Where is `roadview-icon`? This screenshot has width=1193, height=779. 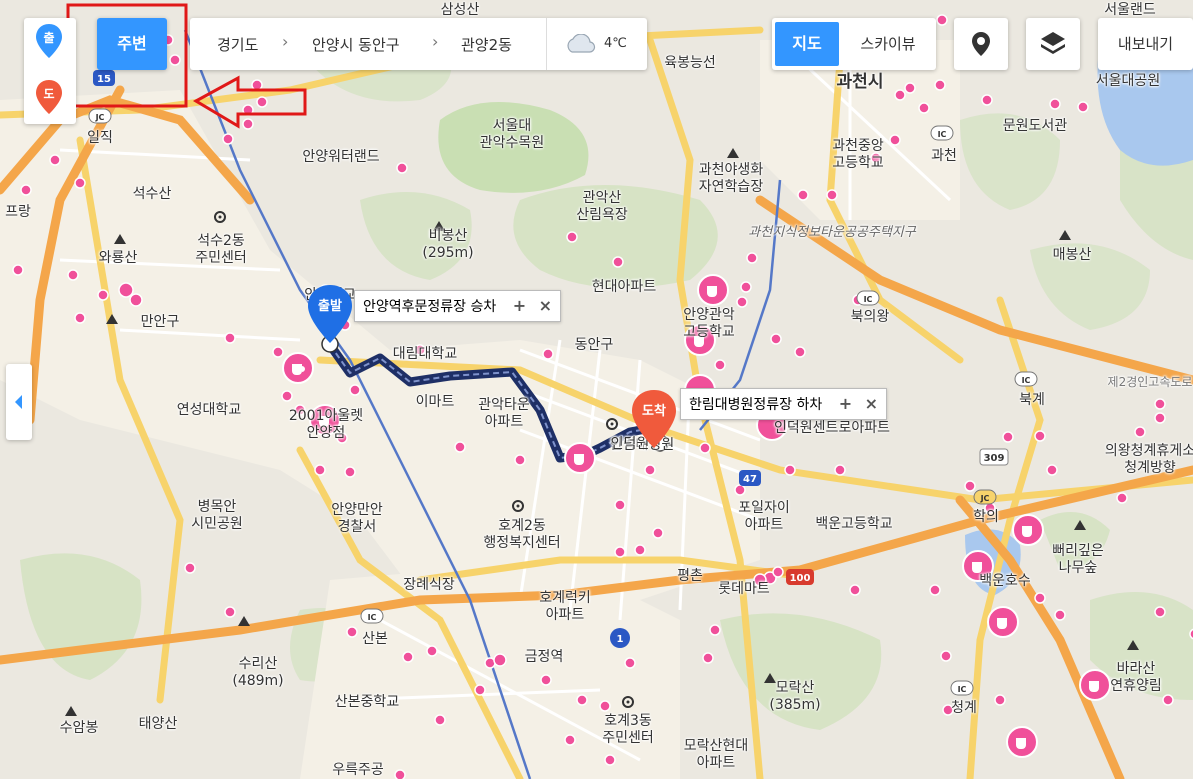
roadview-icon is located at coordinates (981, 44).